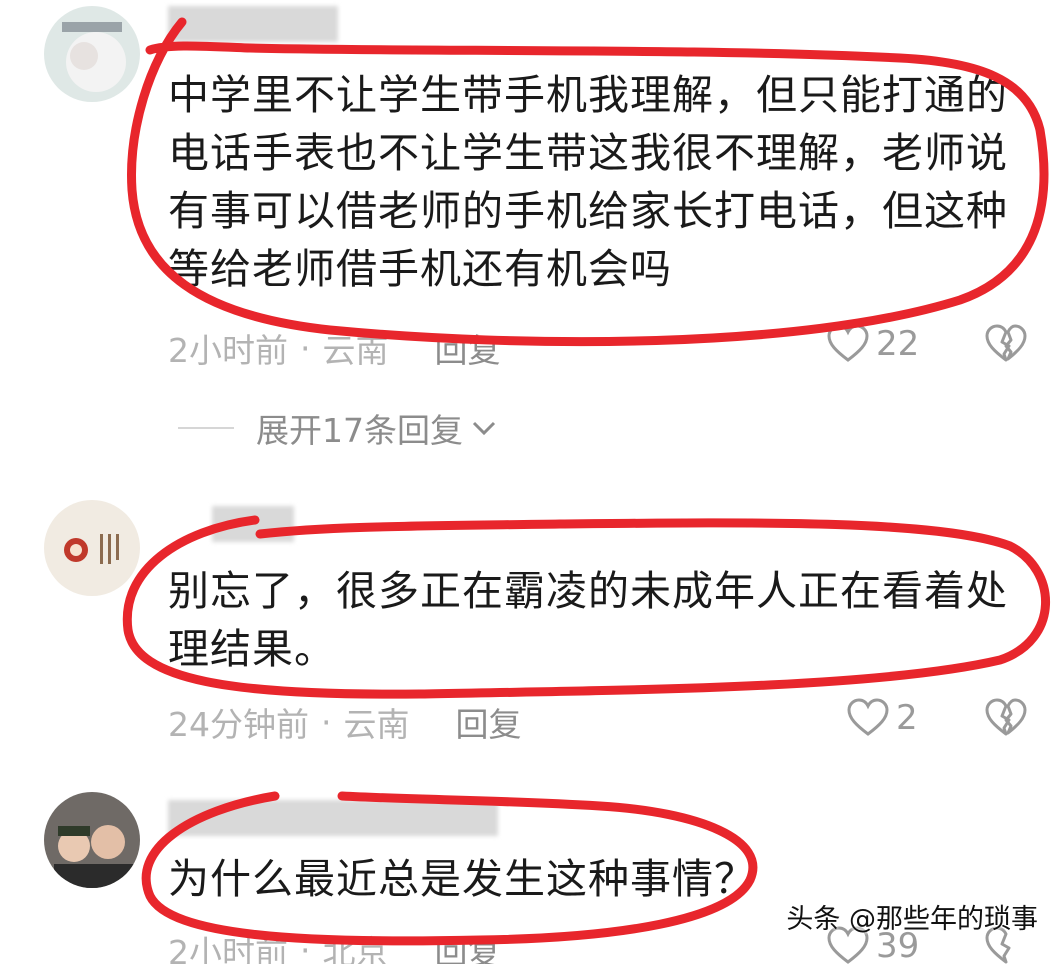  Describe the element at coordinates (872, 344) in the screenshot. I see `like-button: 22` at that location.